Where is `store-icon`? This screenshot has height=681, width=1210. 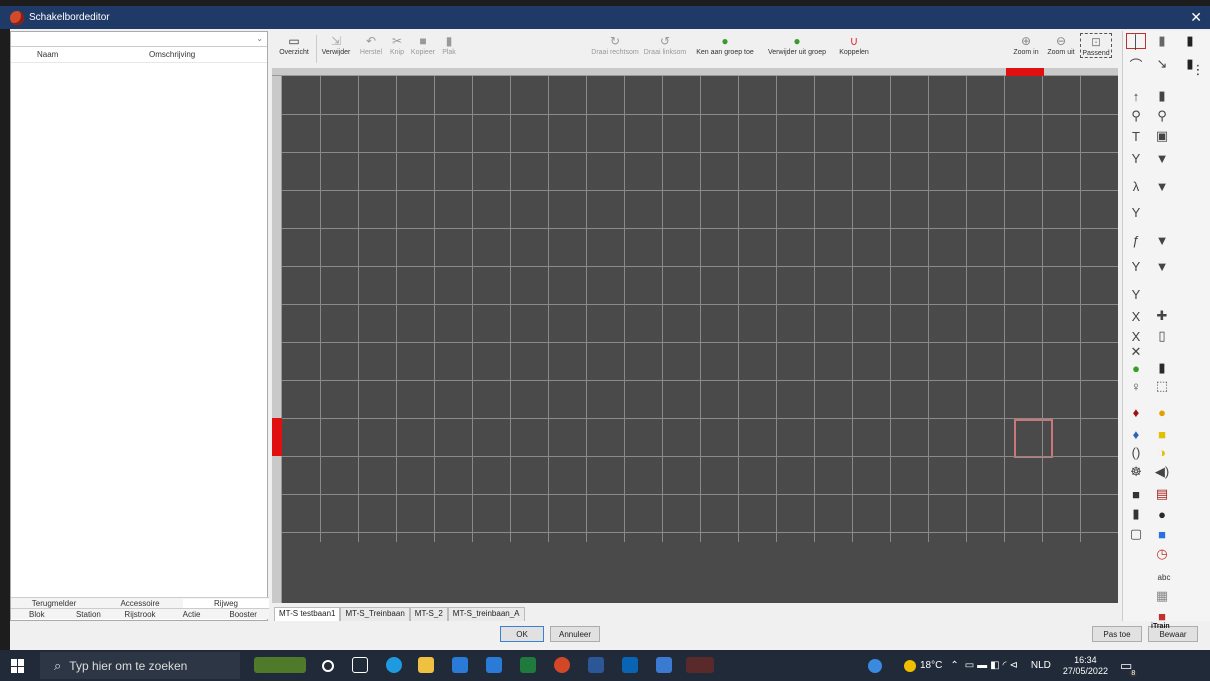
store-icon is located at coordinates (460, 665).